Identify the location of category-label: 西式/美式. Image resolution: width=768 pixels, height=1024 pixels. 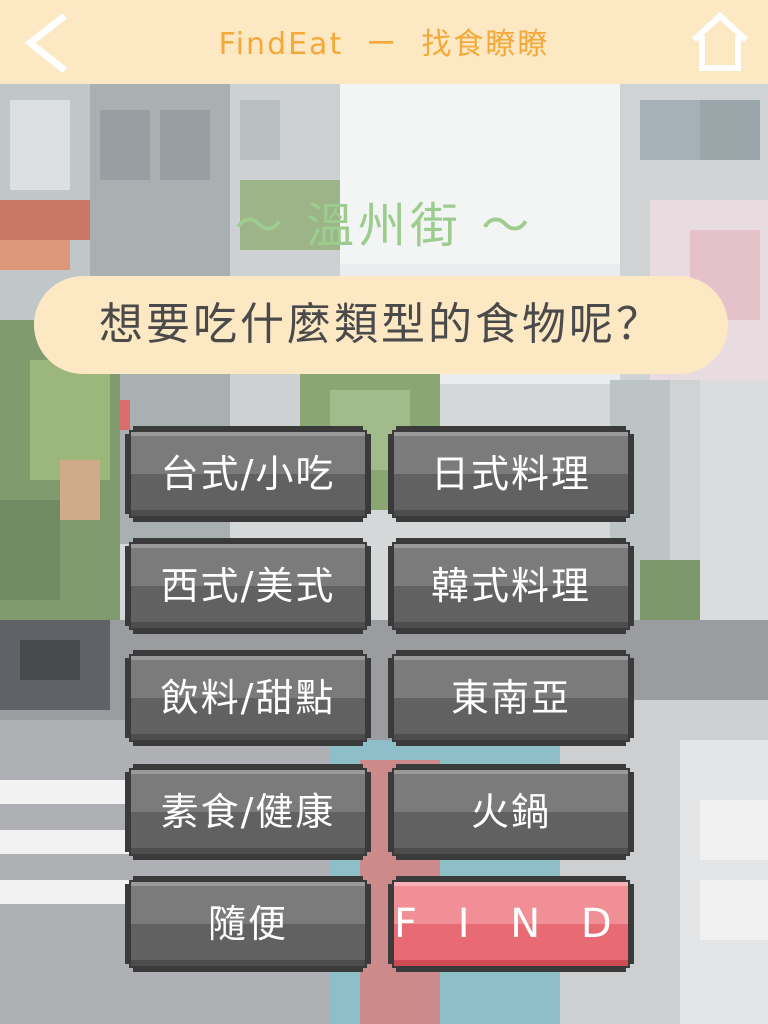
(248, 586).